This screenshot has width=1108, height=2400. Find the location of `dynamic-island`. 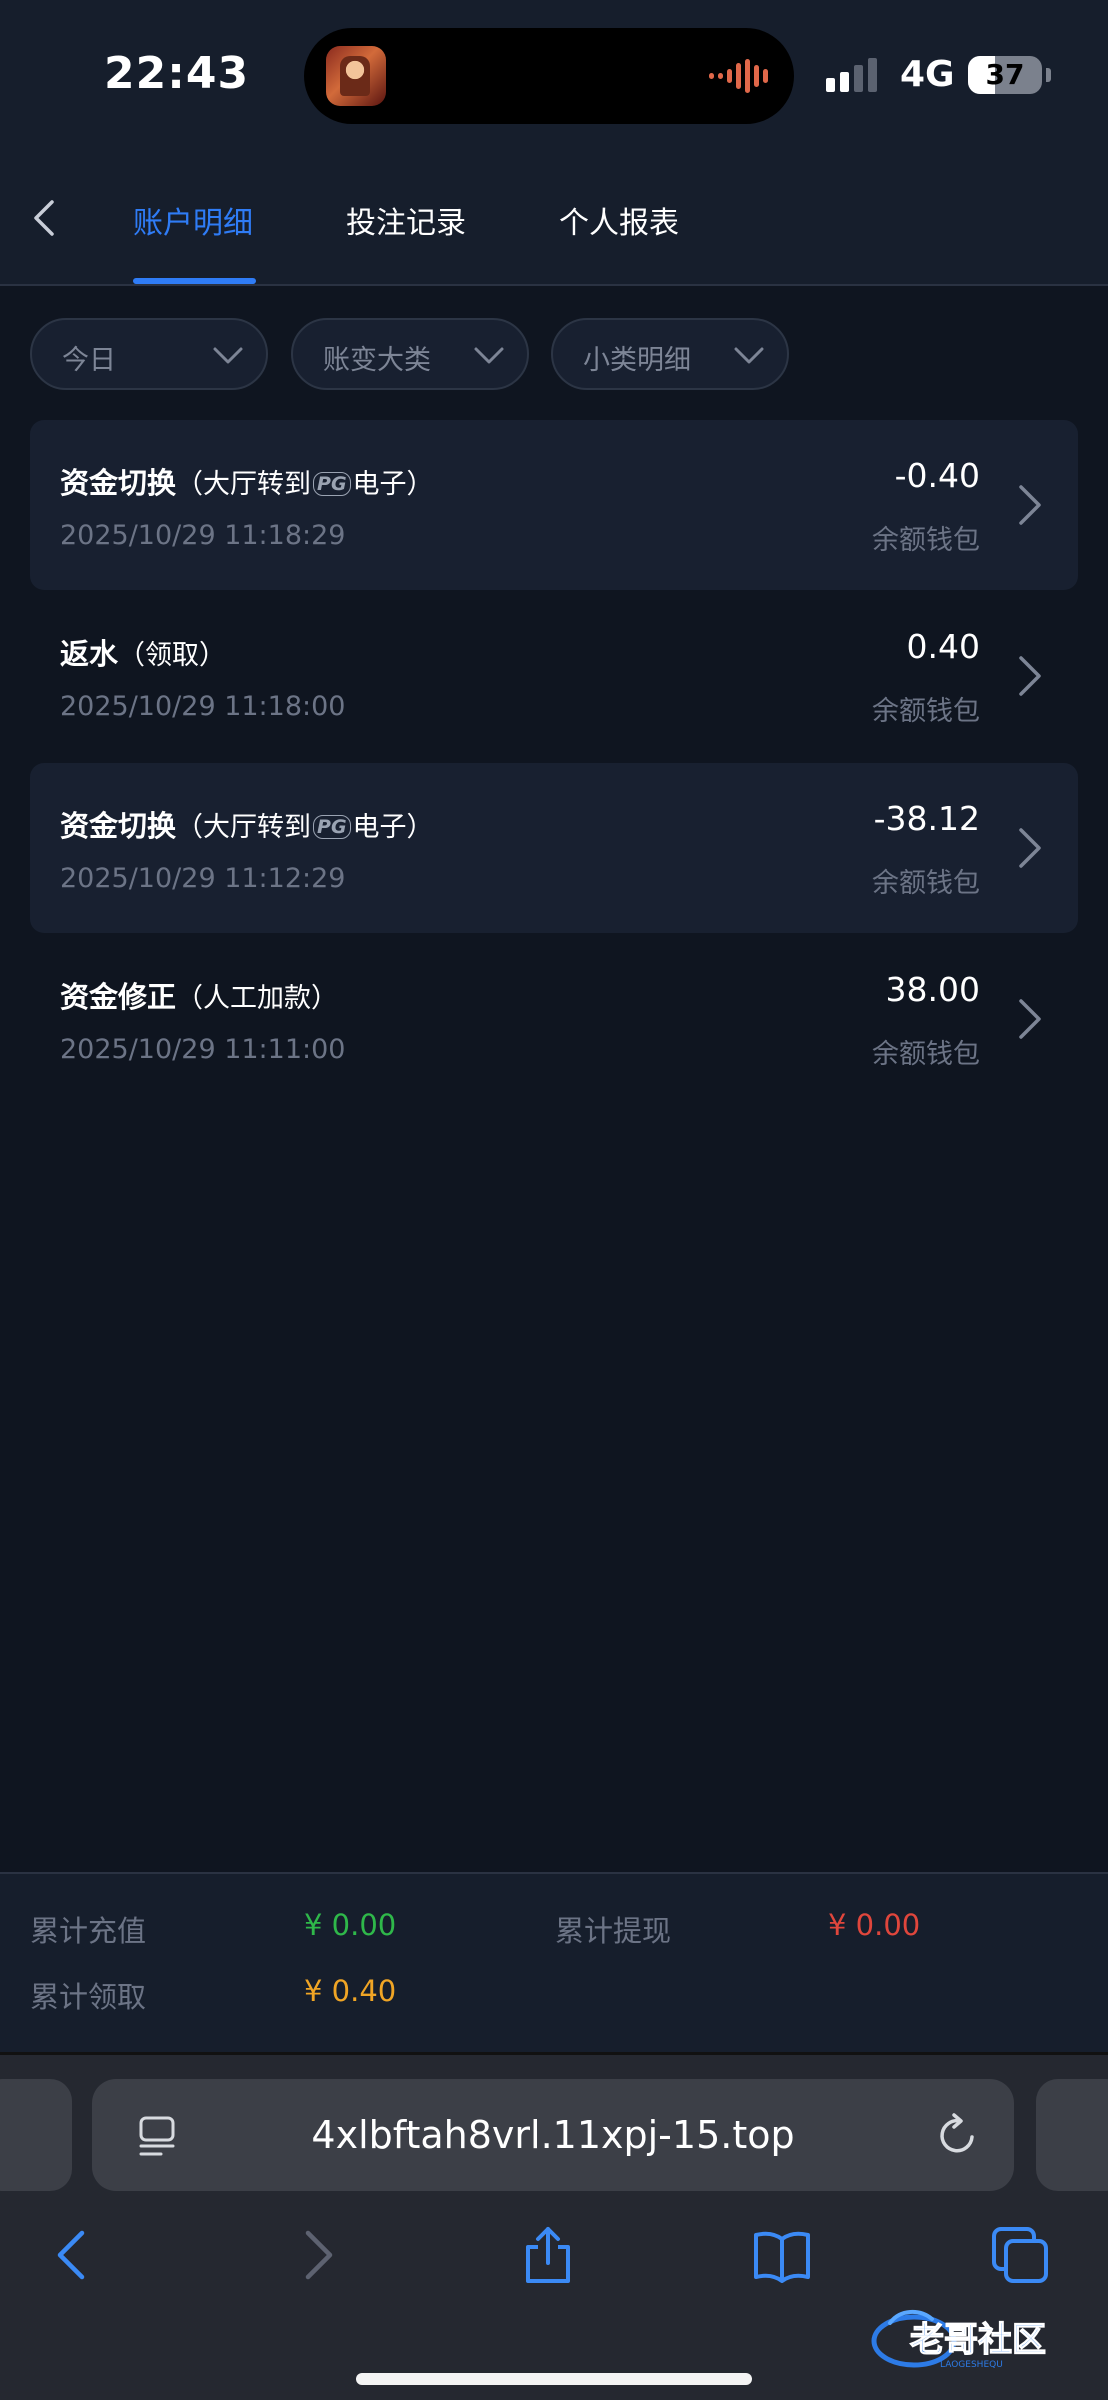

dynamic-island is located at coordinates (549, 76).